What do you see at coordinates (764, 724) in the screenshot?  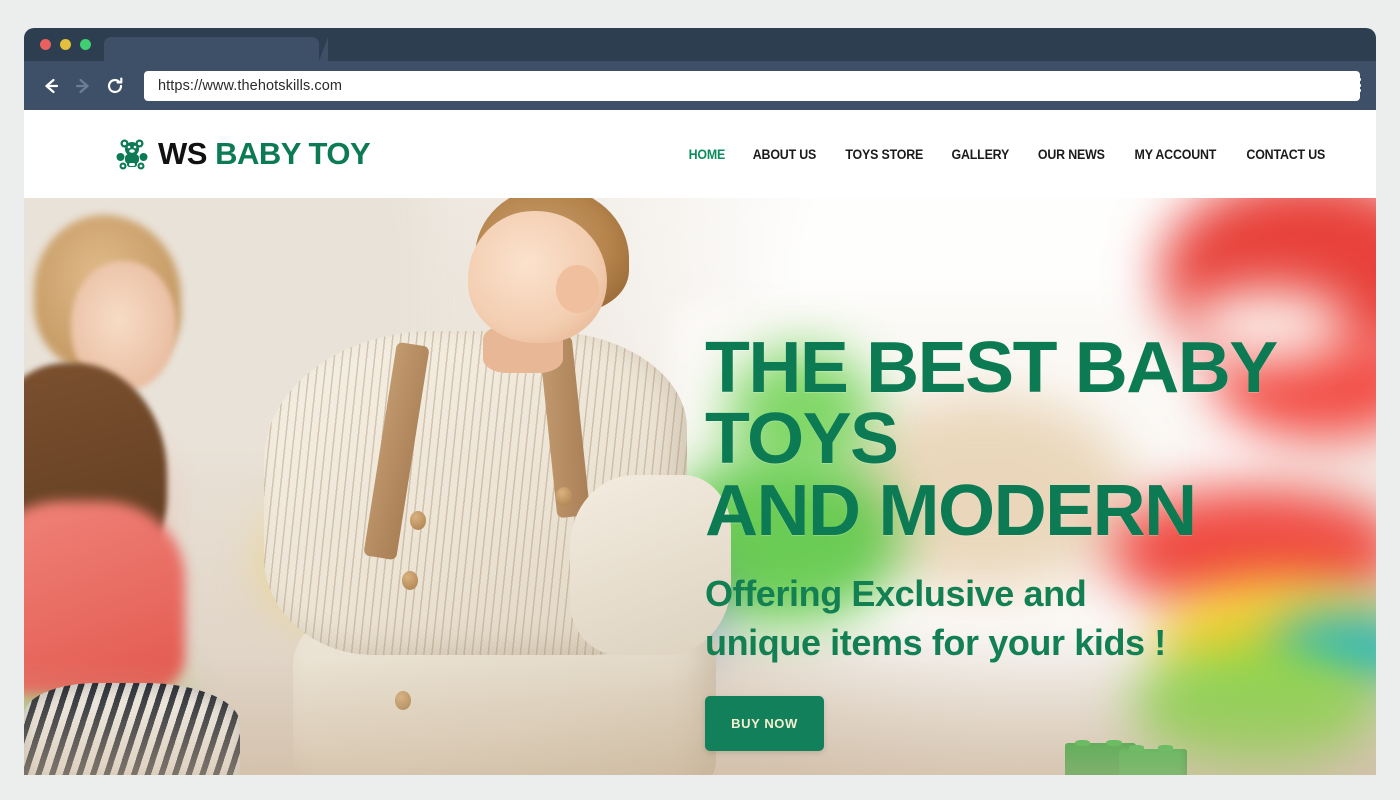 I see `buy-now-button: BUY NOW` at bounding box center [764, 724].